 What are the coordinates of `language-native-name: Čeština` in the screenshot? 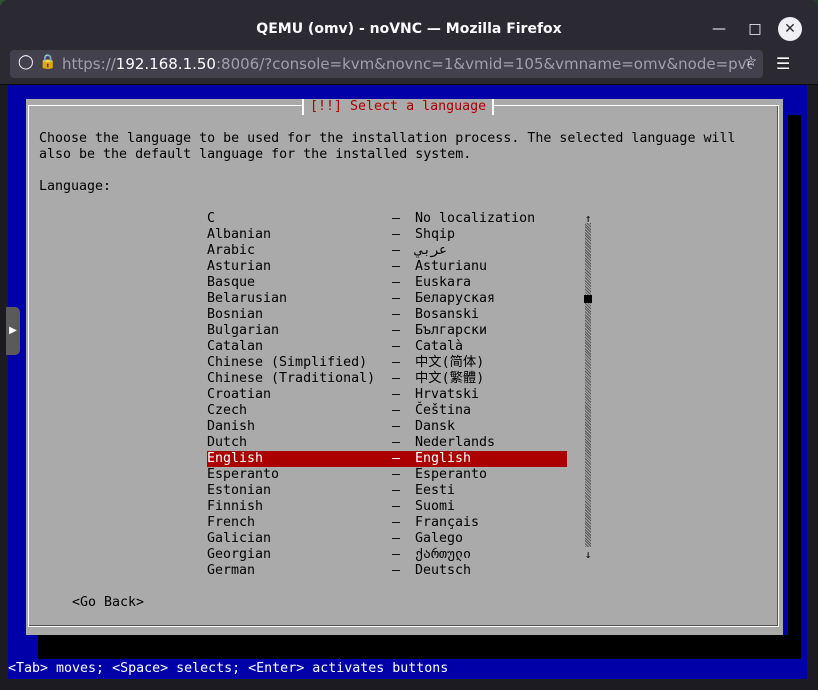 It's located at (443, 410).